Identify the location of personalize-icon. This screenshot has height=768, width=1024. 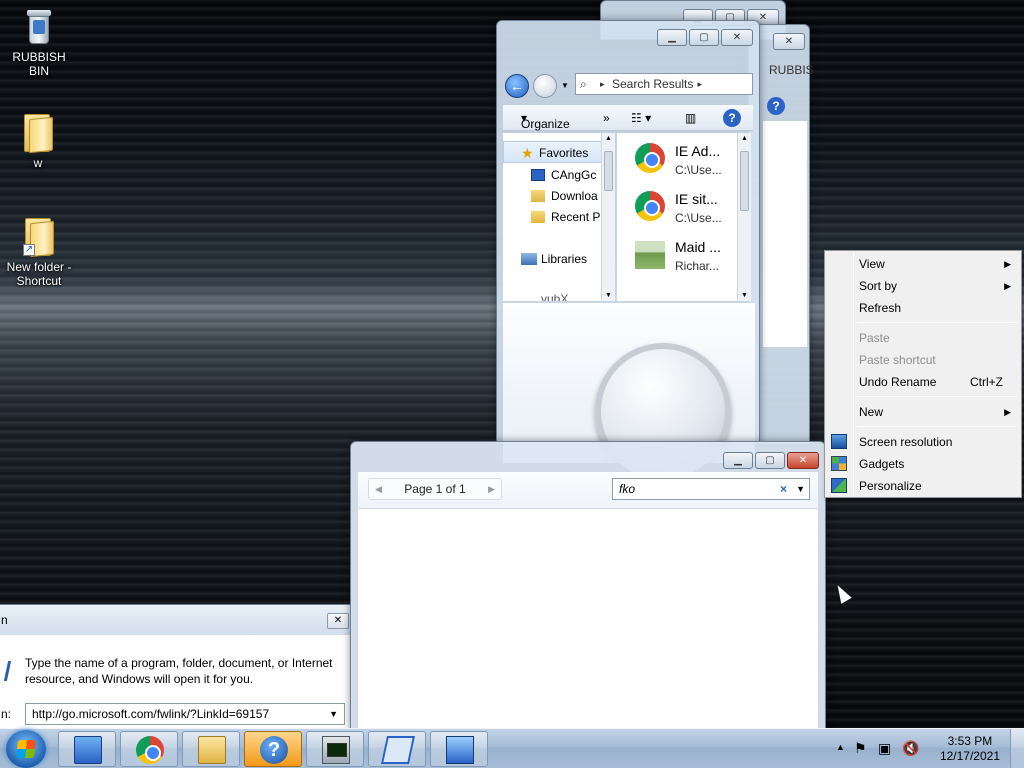
(839, 485).